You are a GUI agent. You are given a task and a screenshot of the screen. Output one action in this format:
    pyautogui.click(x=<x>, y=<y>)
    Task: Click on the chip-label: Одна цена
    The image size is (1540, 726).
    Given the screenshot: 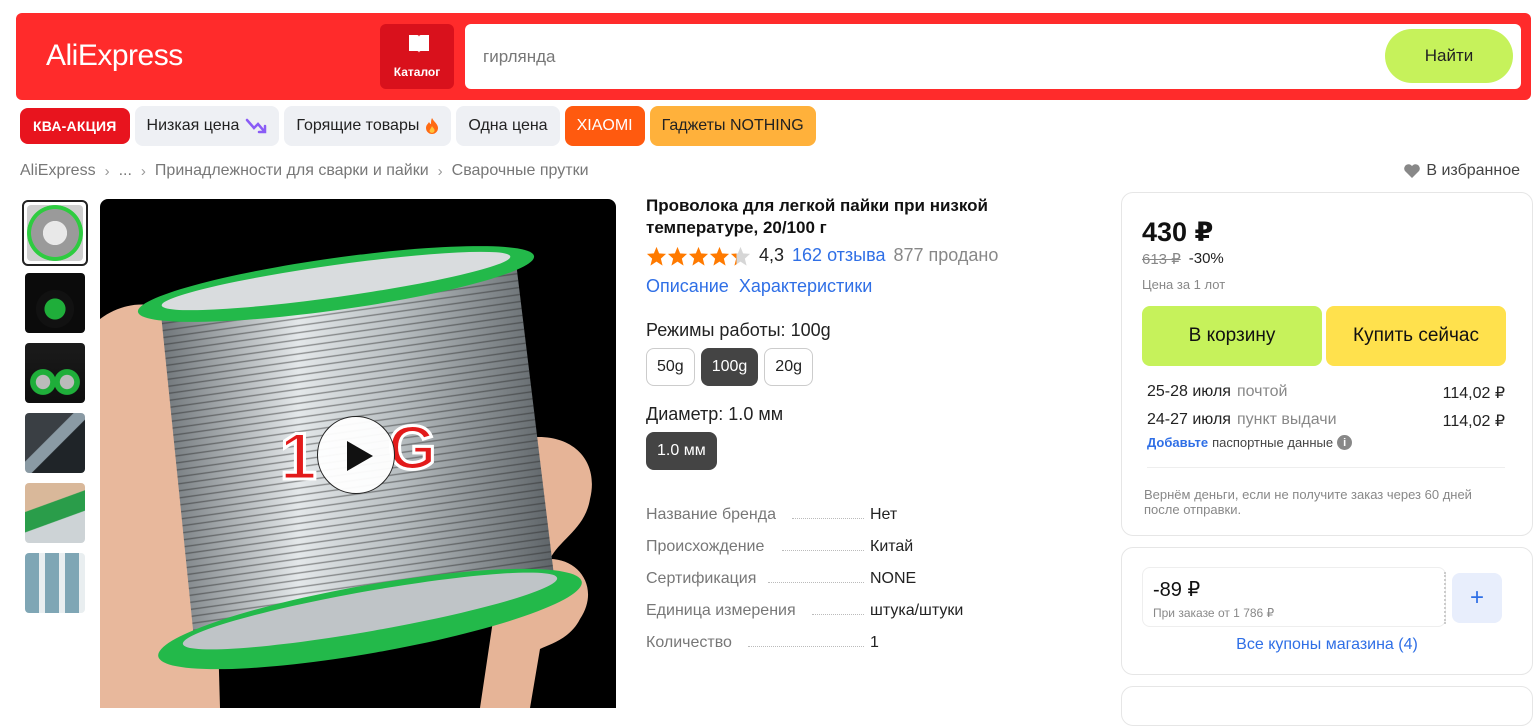 What is the action you would take?
    pyautogui.click(x=508, y=125)
    